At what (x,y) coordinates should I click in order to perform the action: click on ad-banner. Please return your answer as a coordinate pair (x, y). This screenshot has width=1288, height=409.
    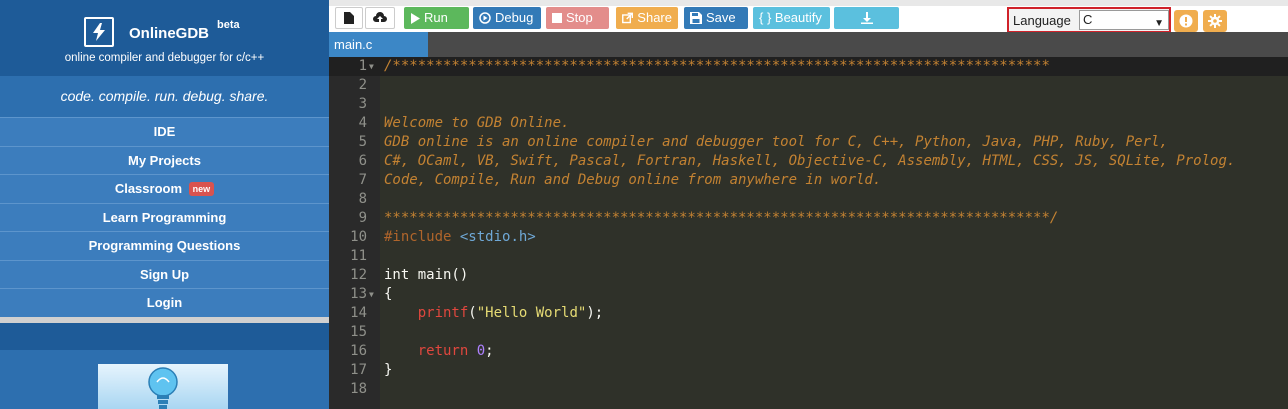
    Looking at the image, I should click on (163, 386).